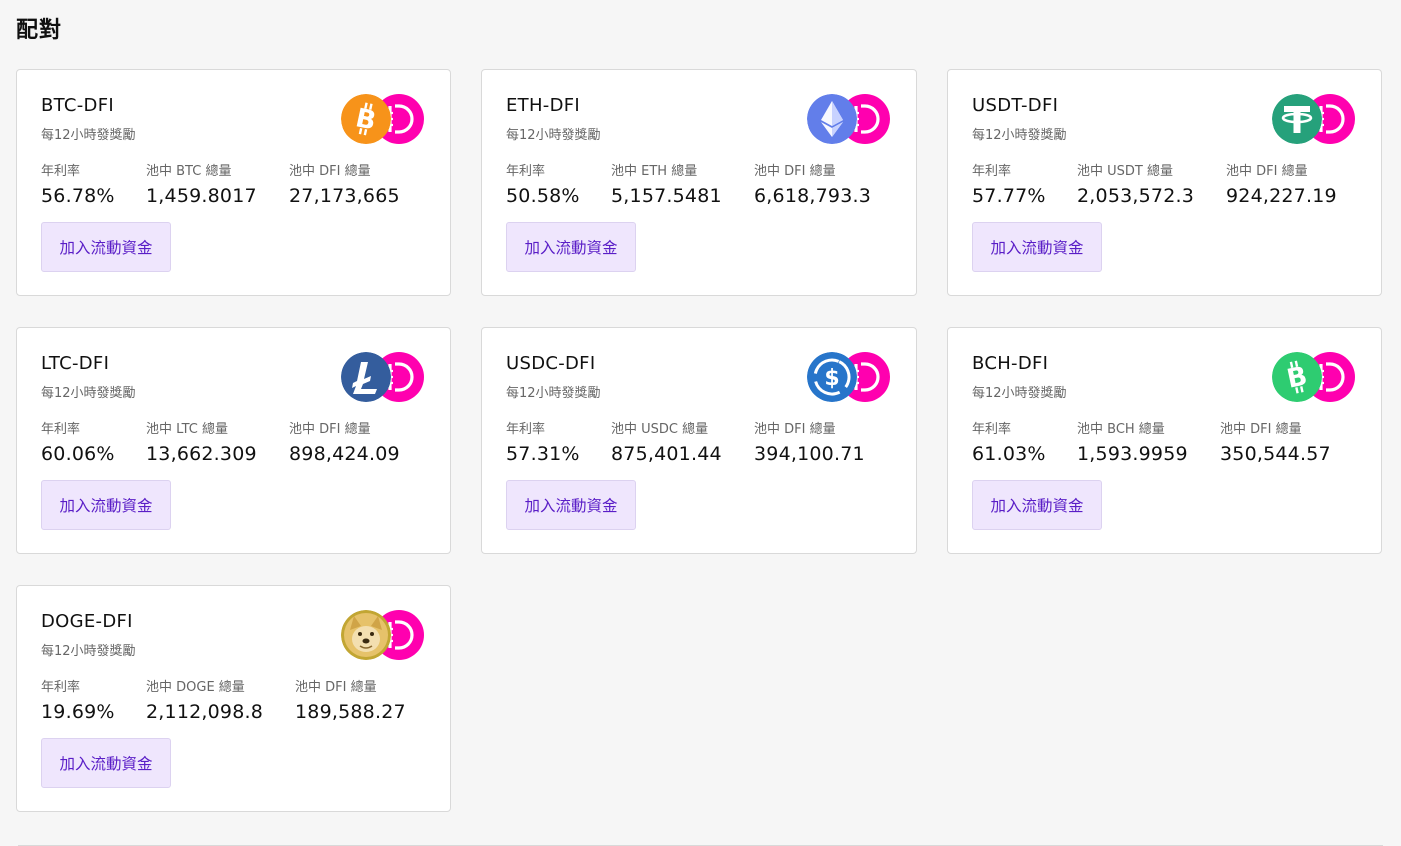 The width and height of the screenshot is (1401, 846). I want to click on apr-stat: 年利率 57.77%, so click(1024, 185).